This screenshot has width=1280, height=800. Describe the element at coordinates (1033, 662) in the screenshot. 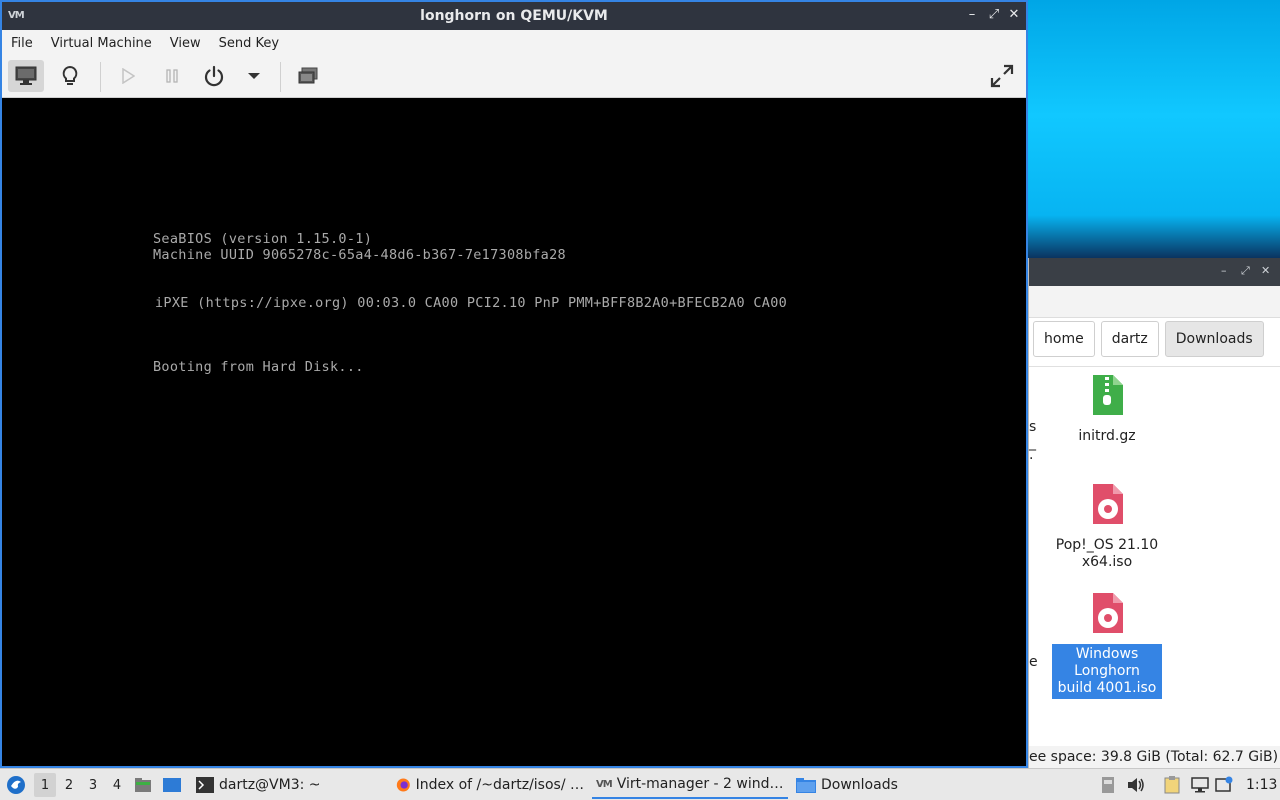

I see `partial-filename: e` at that location.